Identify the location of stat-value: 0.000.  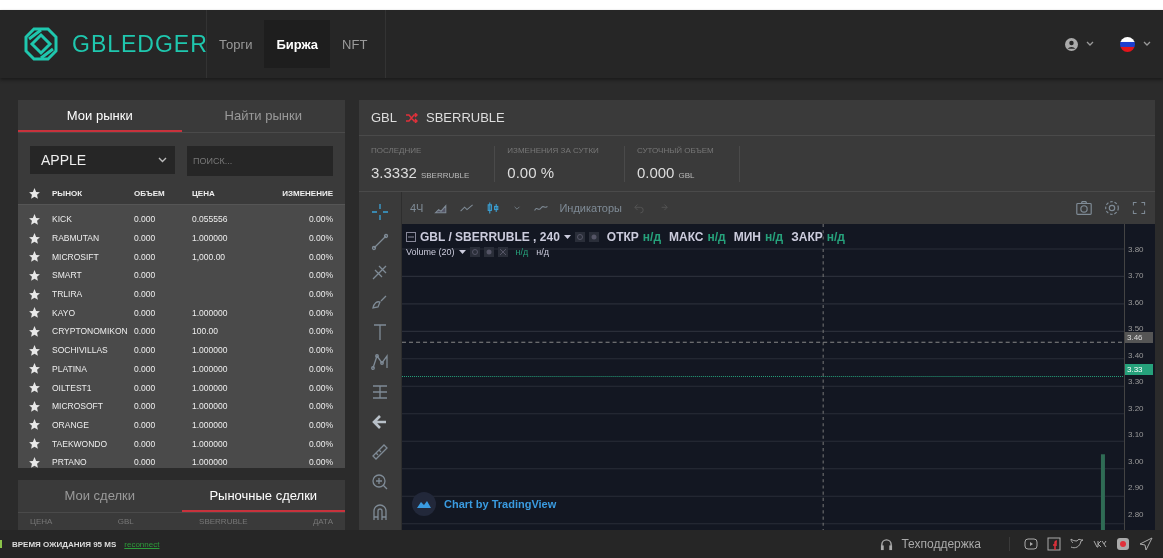
(655, 172).